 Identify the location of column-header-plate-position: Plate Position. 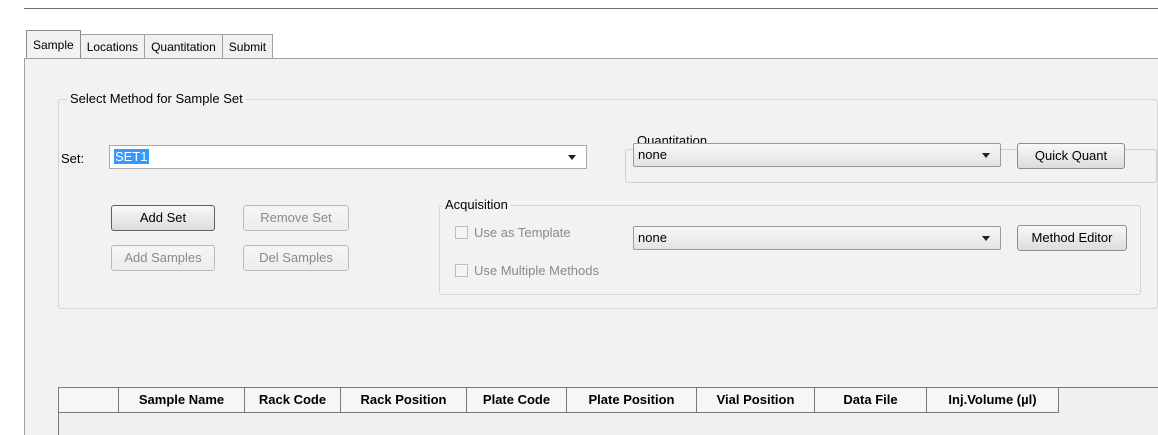
(632, 400).